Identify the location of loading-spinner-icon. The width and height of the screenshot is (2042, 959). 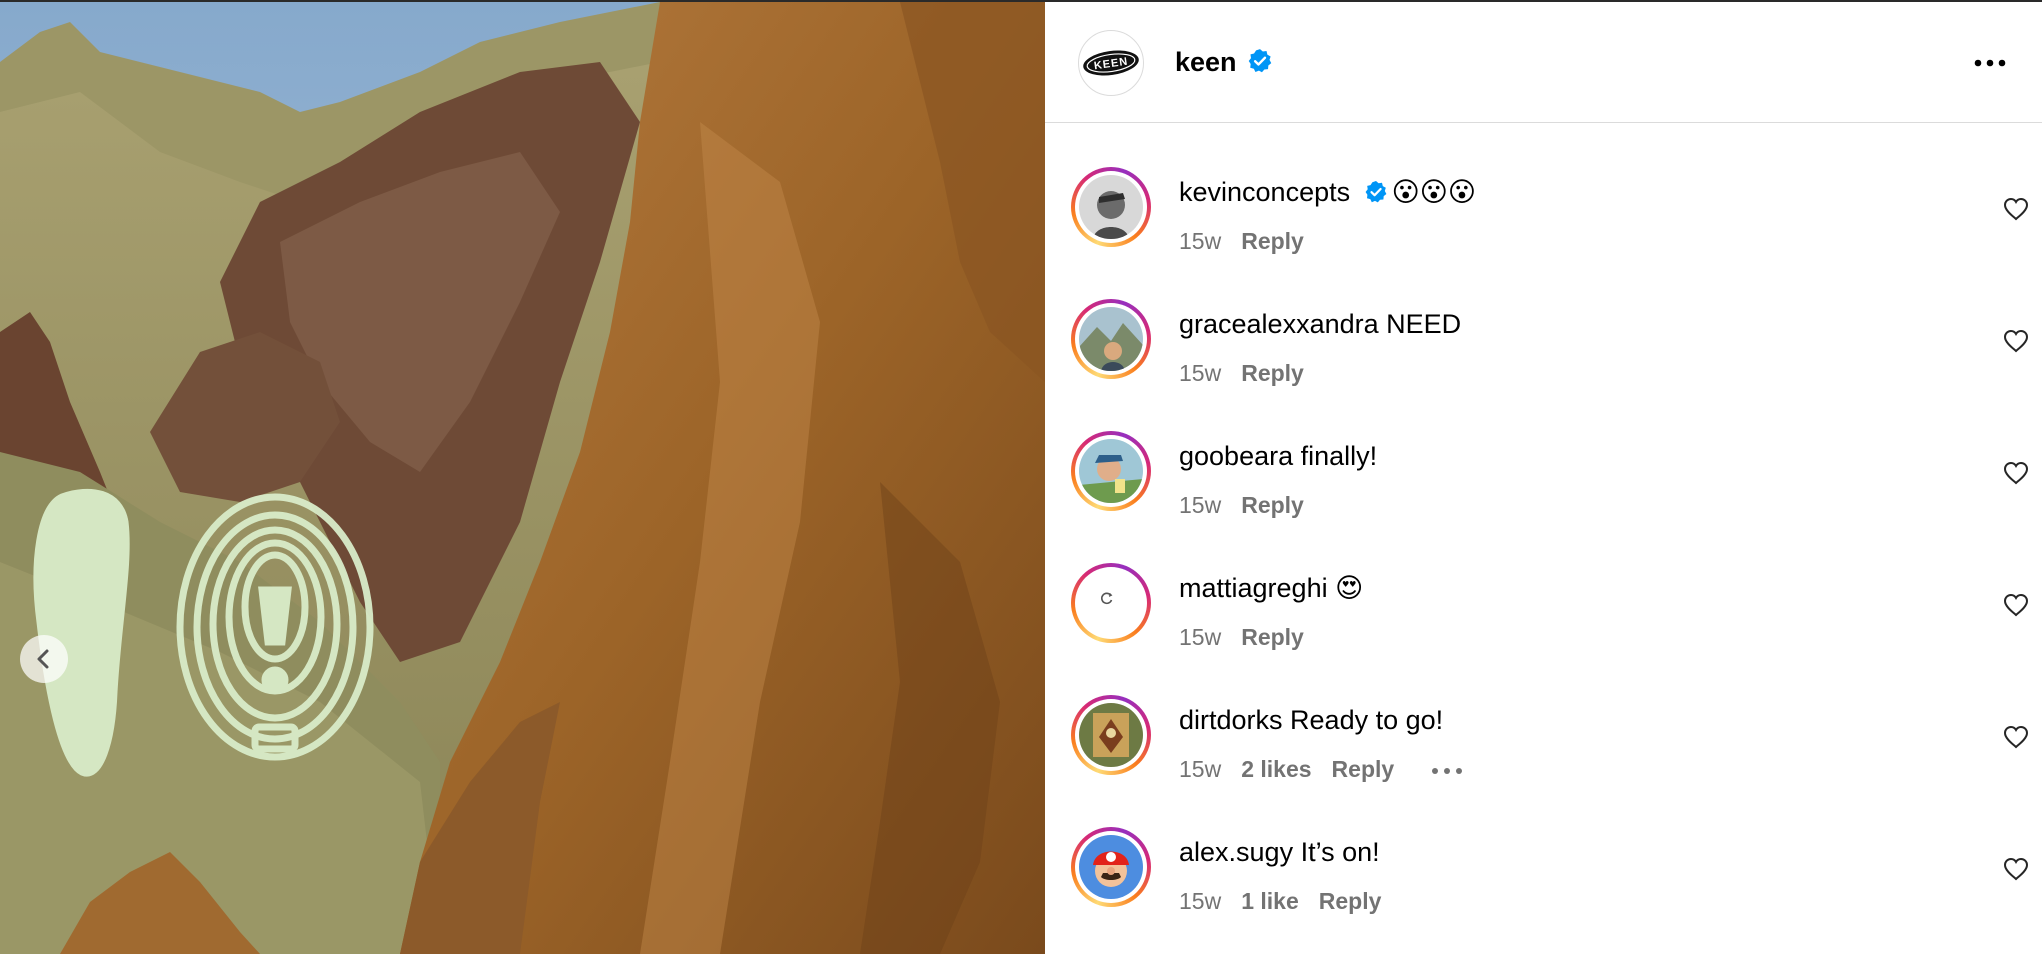
(1107, 598).